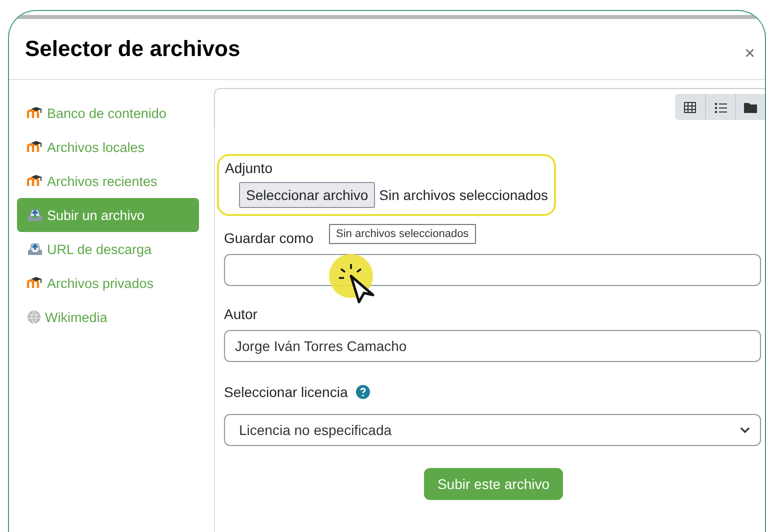 This screenshot has height=532, width=766. What do you see at coordinates (286, 392) in the screenshot?
I see `license-label: Seleccionar licencia` at bounding box center [286, 392].